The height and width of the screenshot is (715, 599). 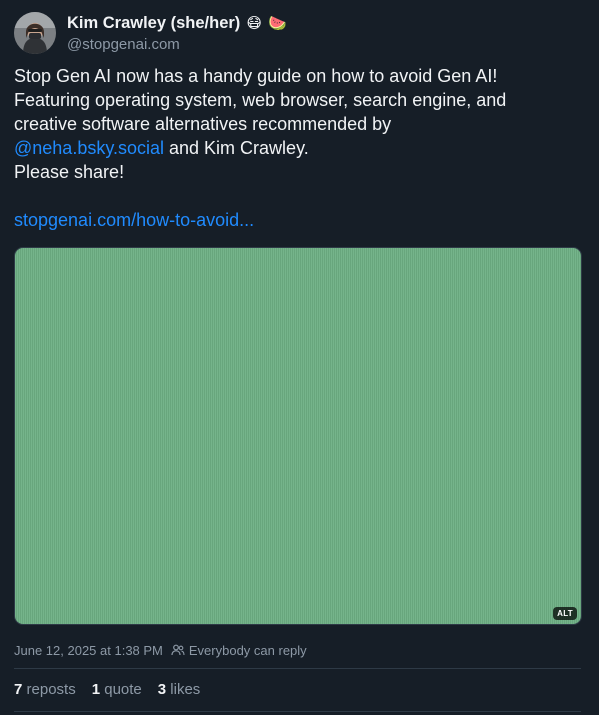 What do you see at coordinates (96, 689) in the screenshot?
I see `quotes-count: 1` at bounding box center [96, 689].